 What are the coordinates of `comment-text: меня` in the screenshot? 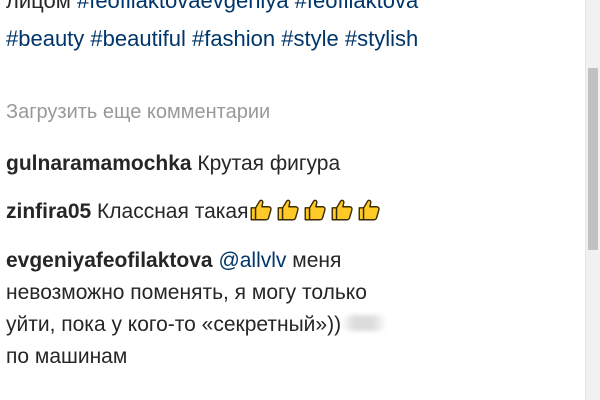 It's located at (317, 260).